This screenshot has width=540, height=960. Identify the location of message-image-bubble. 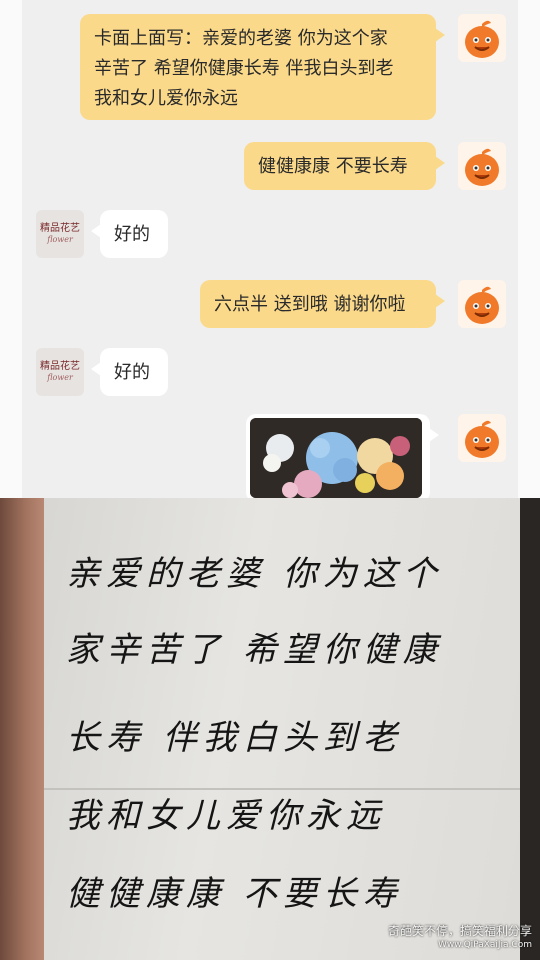
(342, 456).